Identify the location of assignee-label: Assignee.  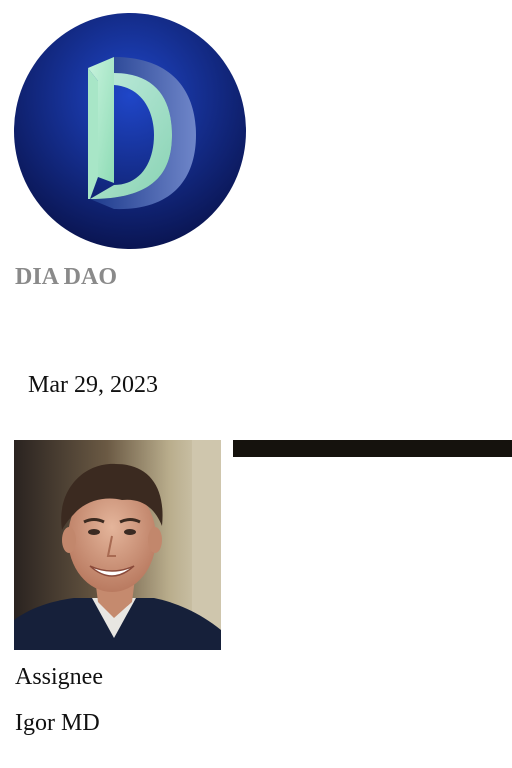
(59, 677).